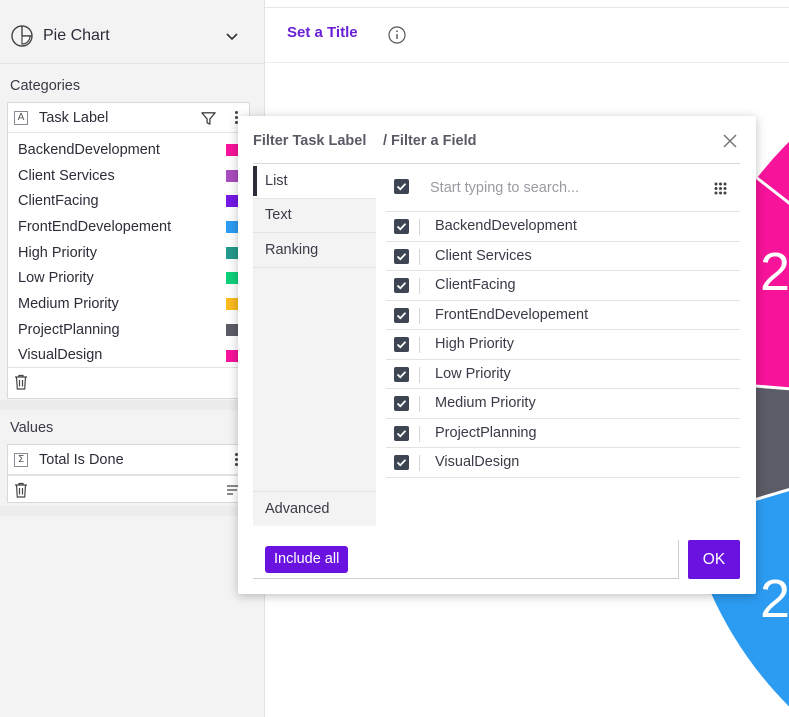 This screenshot has width=789, height=717. What do you see at coordinates (128, 381) in the screenshot?
I see `categories-actions-row` at bounding box center [128, 381].